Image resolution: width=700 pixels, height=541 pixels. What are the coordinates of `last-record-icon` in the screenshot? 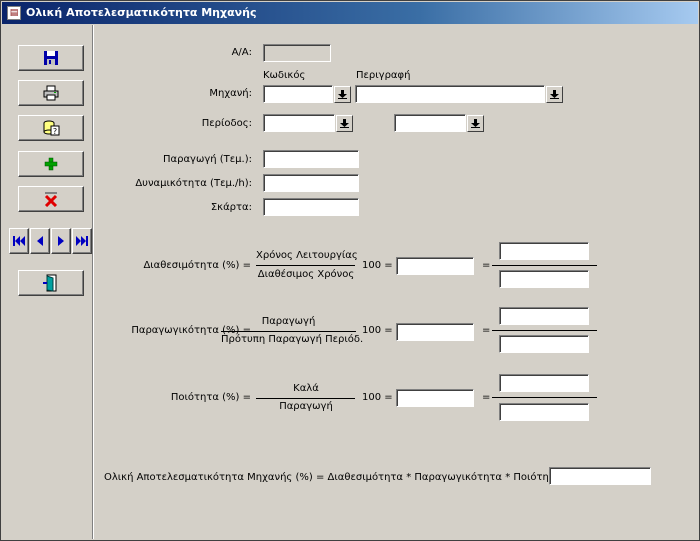 It's located at (82, 241).